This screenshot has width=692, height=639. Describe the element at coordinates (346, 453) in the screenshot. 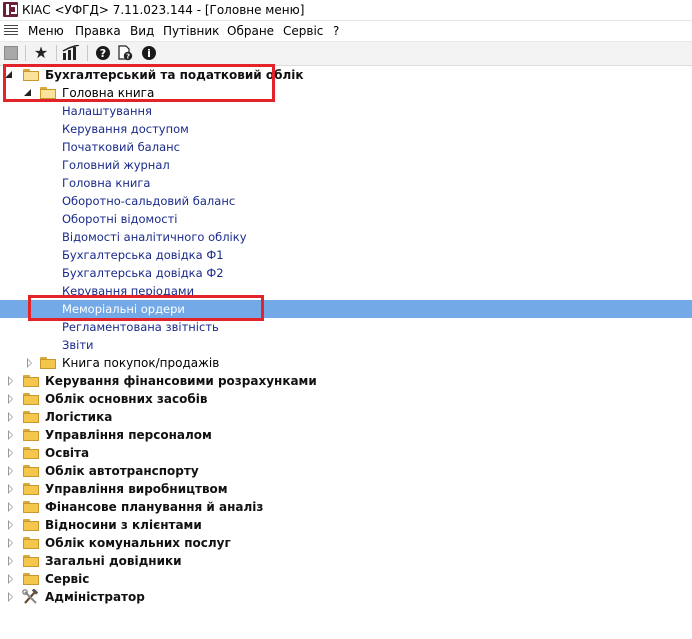

I see `tree-node-module: Освіта` at that location.